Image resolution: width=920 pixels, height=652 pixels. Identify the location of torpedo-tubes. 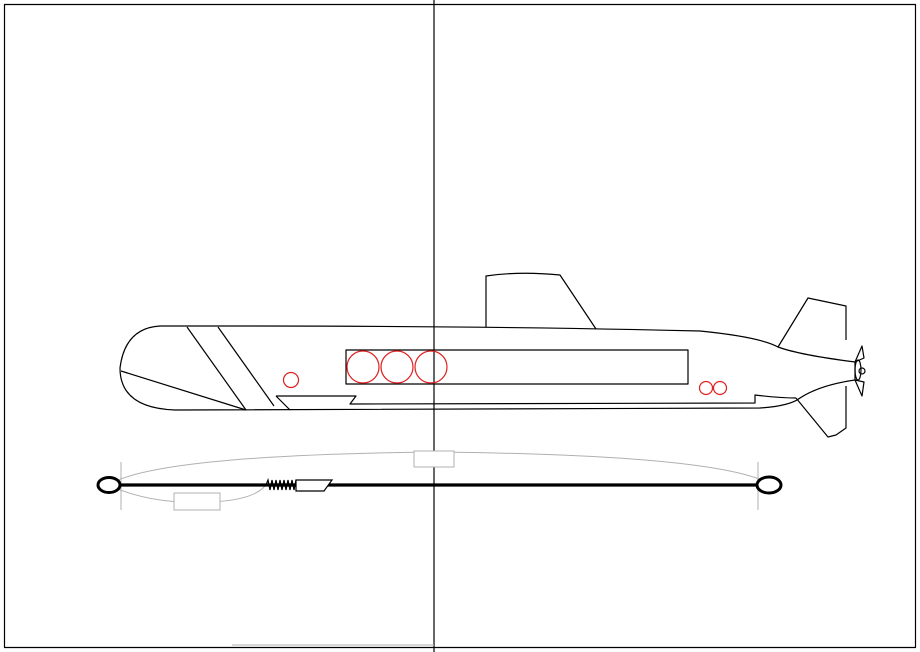
(517, 367).